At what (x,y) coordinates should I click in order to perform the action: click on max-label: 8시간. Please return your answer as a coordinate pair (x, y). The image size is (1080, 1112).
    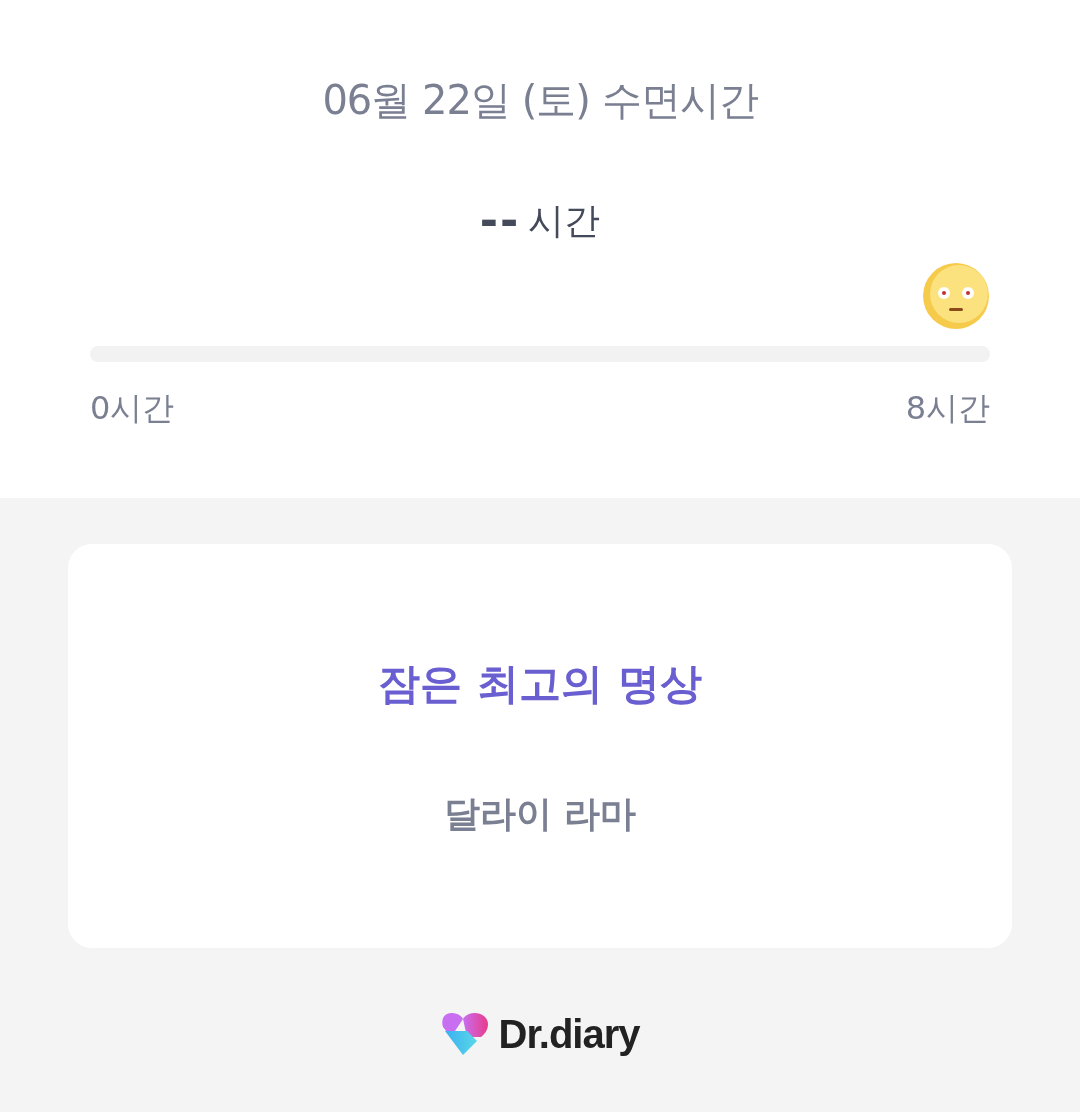
    Looking at the image, I should click on (947, 408).